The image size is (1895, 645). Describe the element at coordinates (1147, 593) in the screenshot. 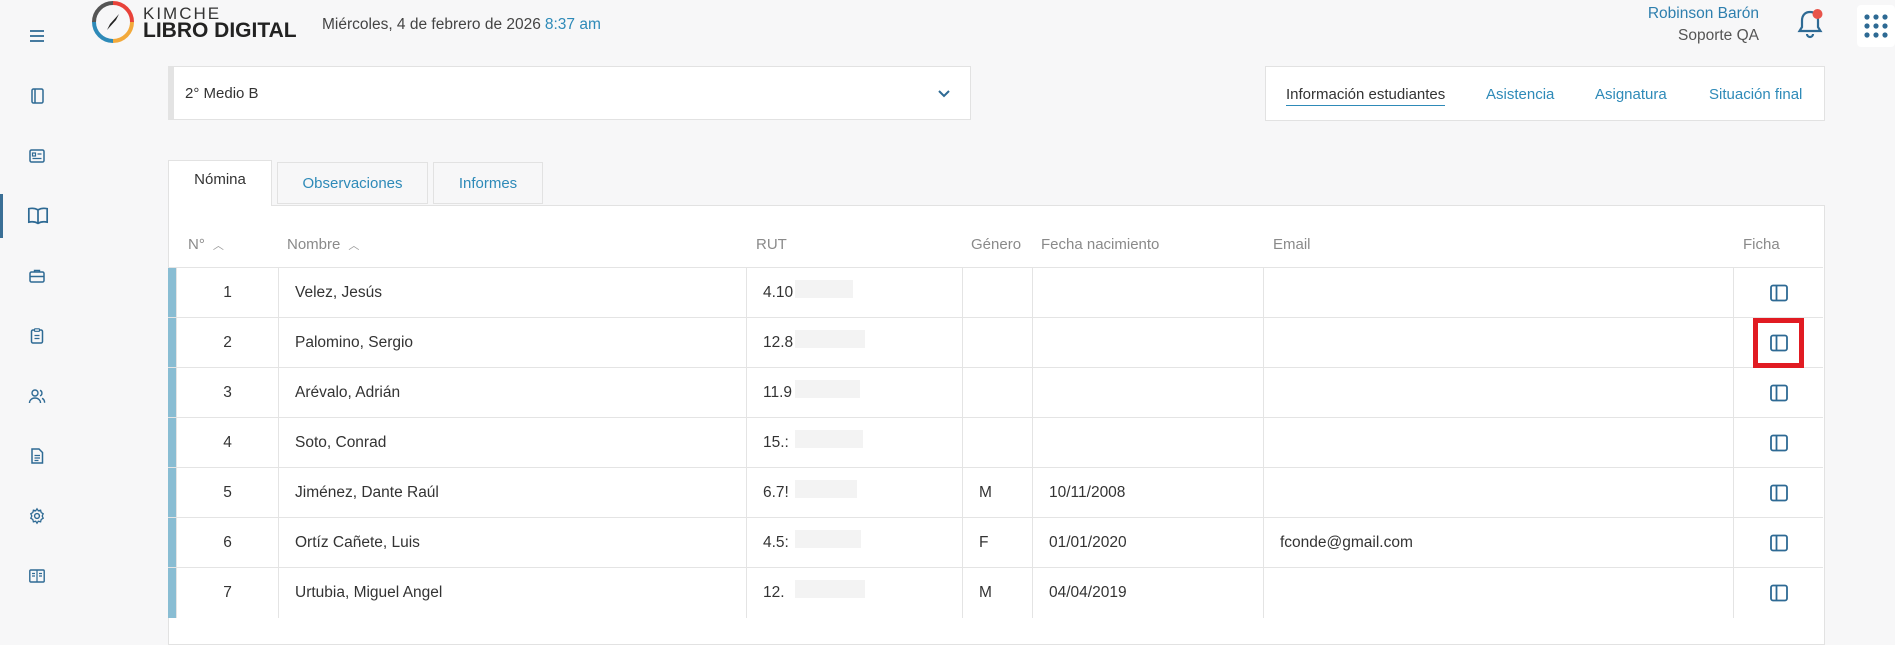

I see `student-birthdate: 04/04/2019` at that location.